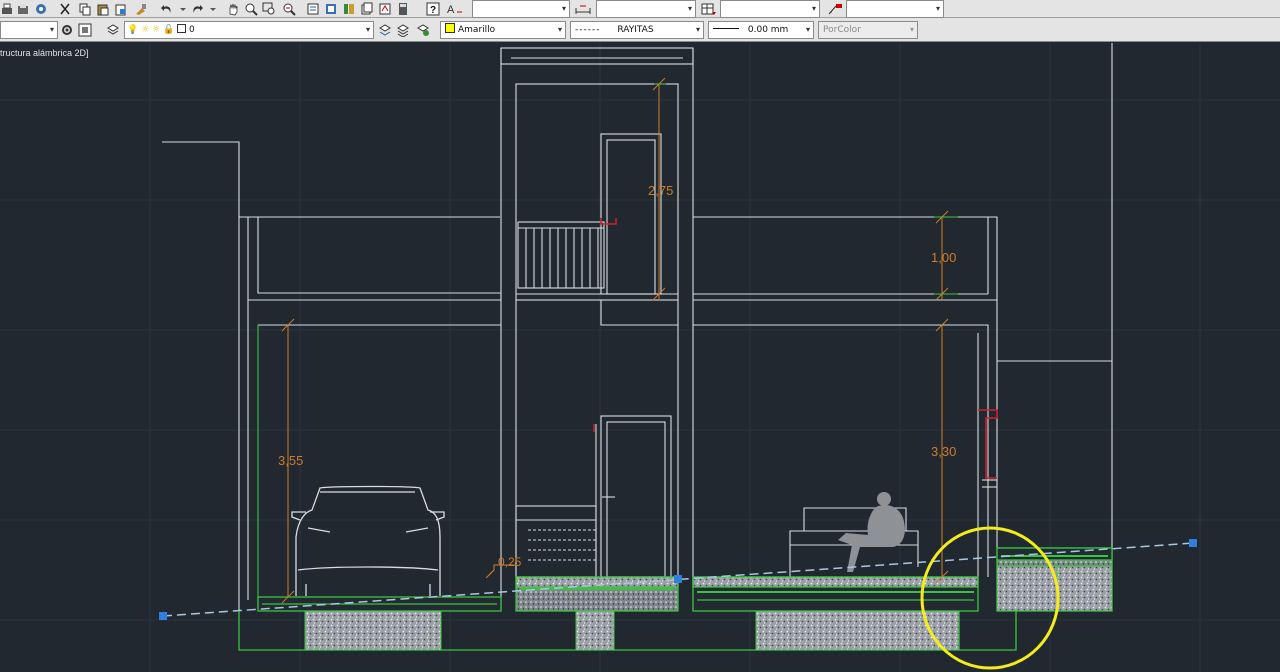  I want to click on color-control-combo: Amarillo ▾, so click(503, 30).